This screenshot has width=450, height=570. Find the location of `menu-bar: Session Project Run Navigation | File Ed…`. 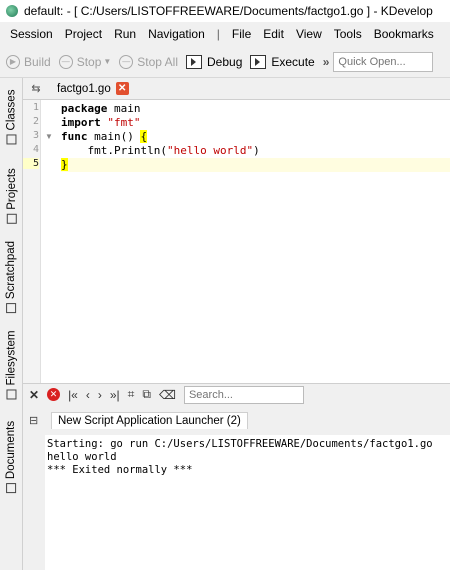

menu-bar: Session Project Run Navigation | File Ed… is located at coordinates (225, 34).